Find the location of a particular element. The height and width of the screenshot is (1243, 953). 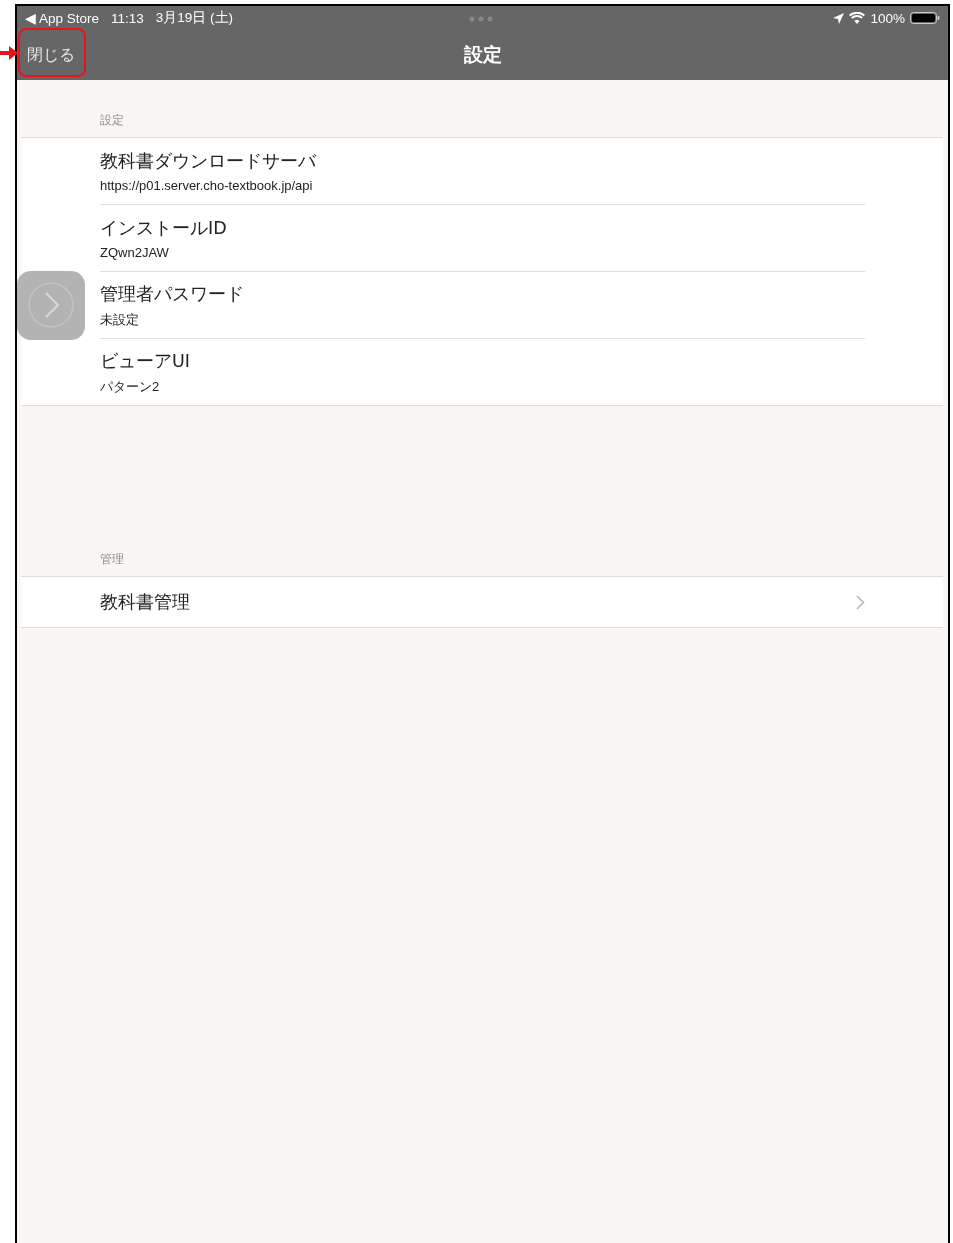

status-time: 11:13 is located at coordinates (127, 18).